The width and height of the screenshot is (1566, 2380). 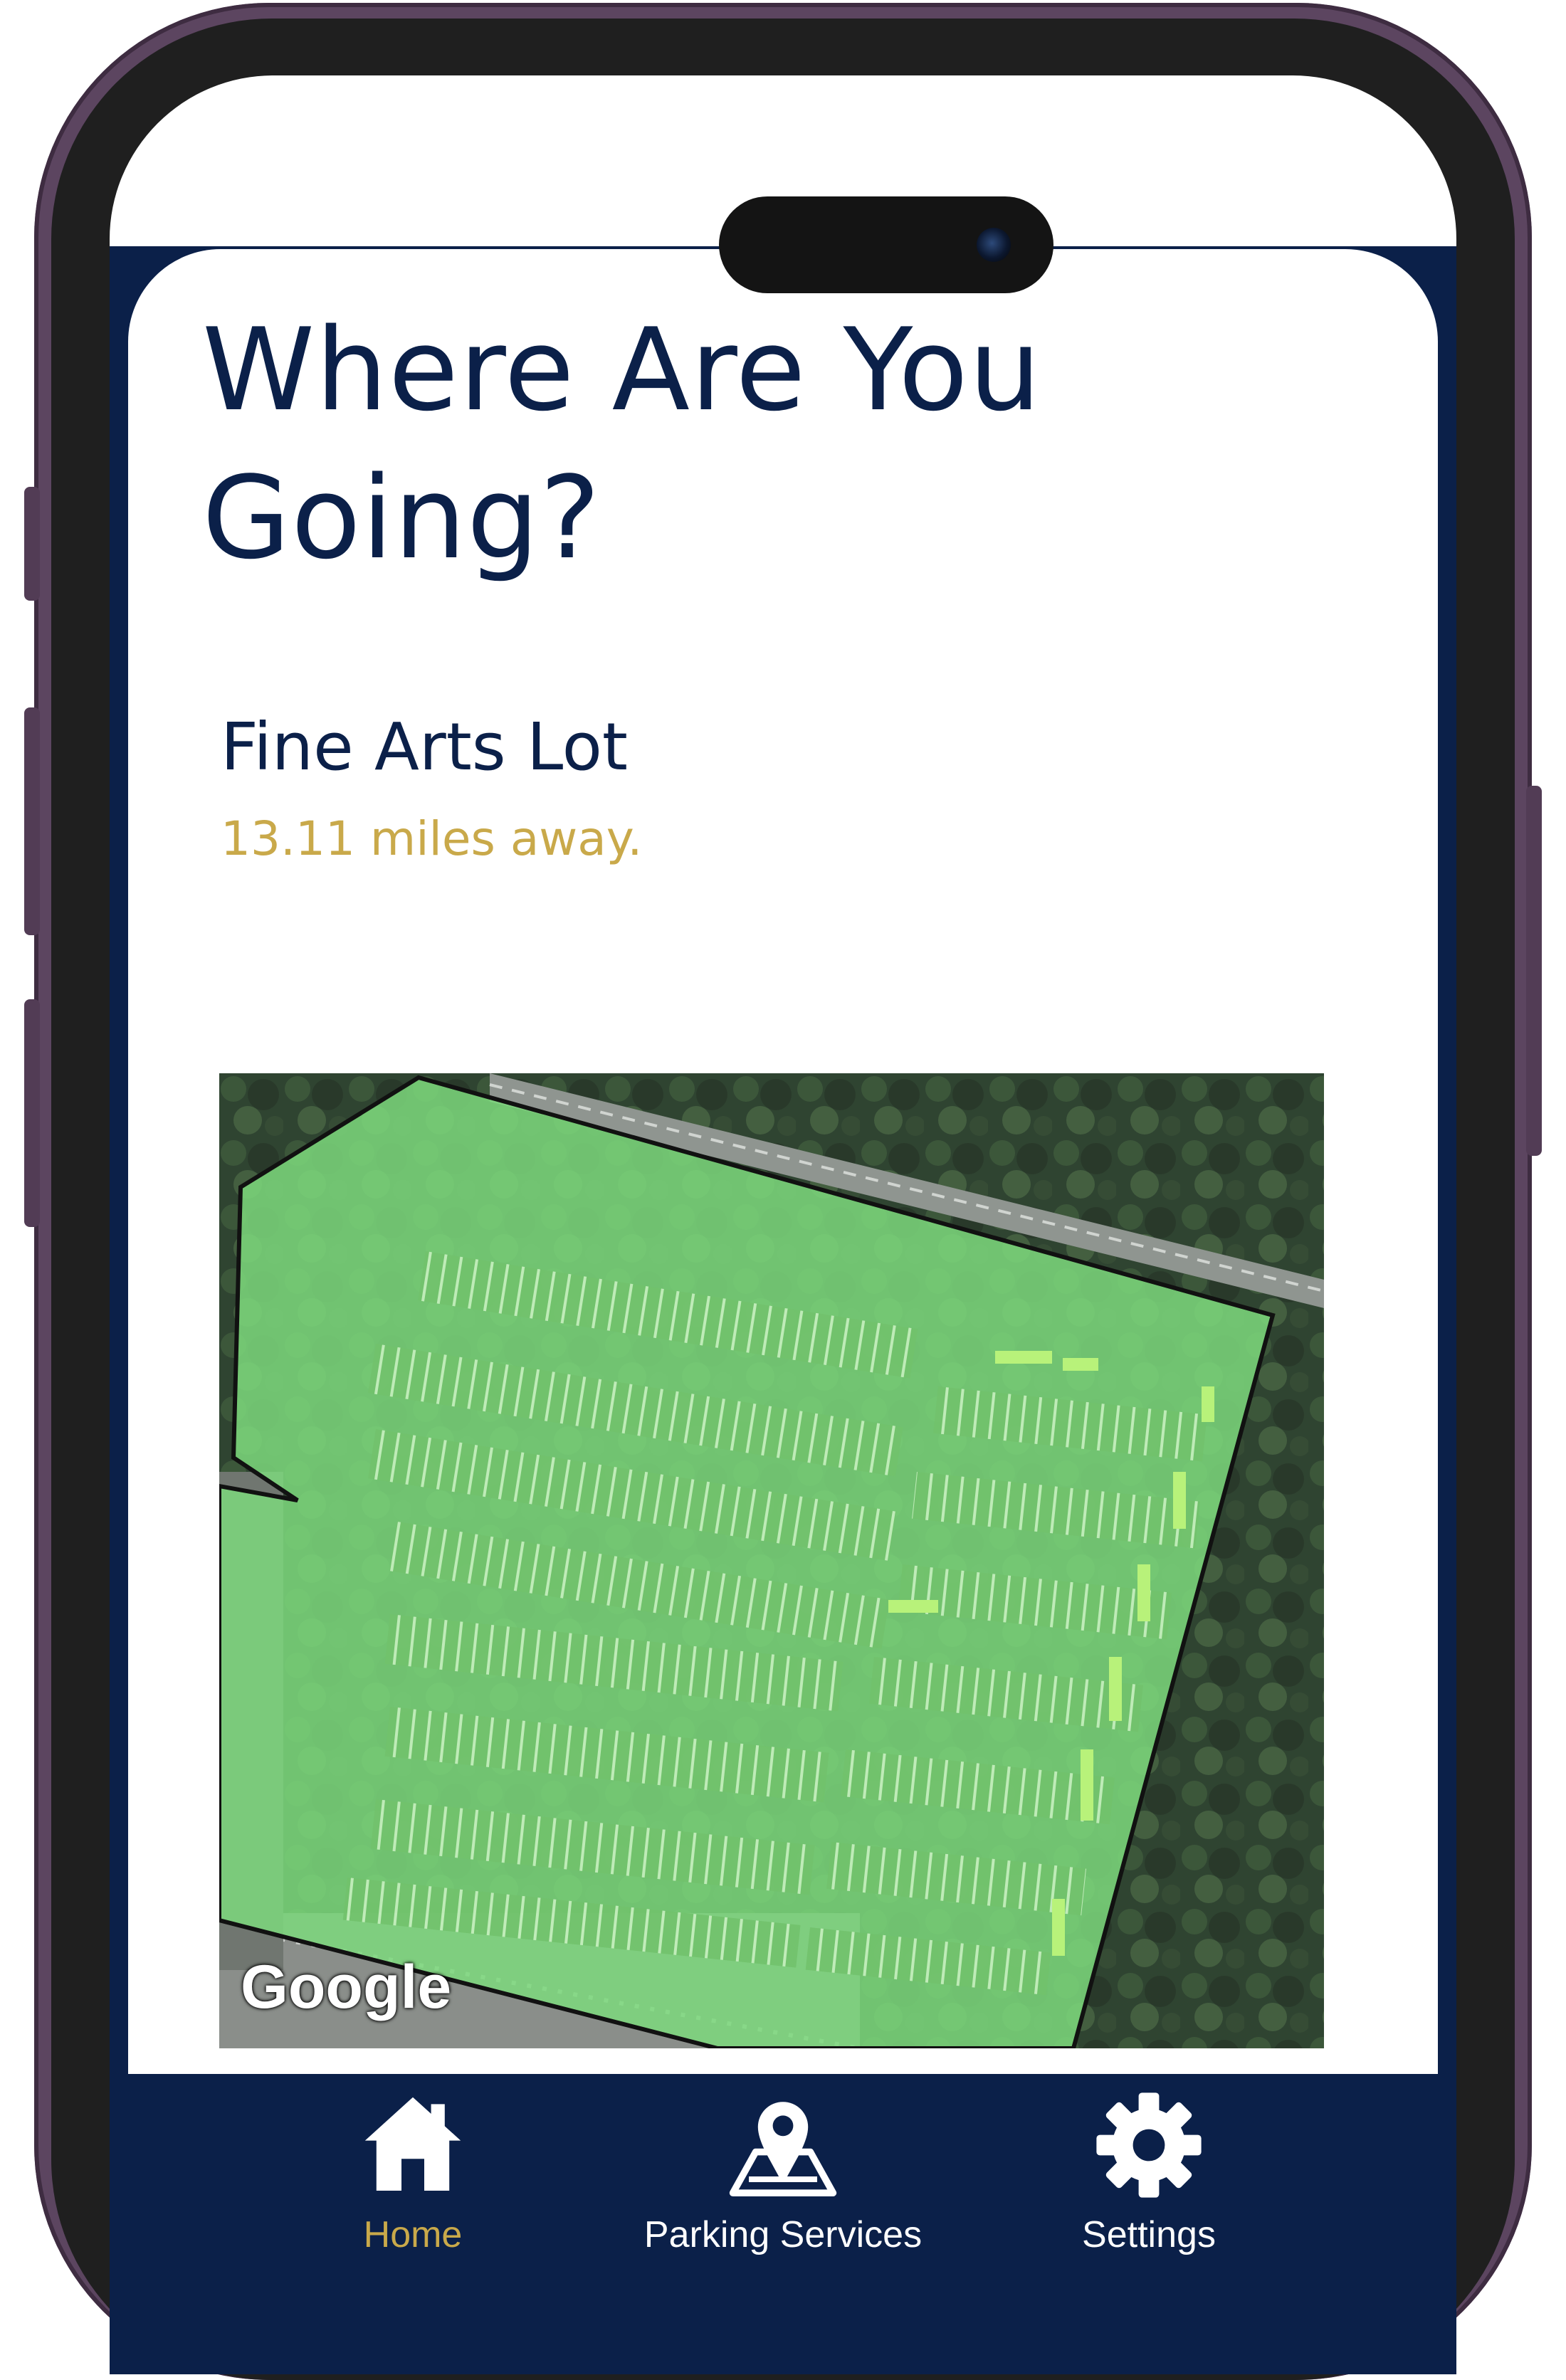 I want to click on power-button, so click(x=1534, y=971).